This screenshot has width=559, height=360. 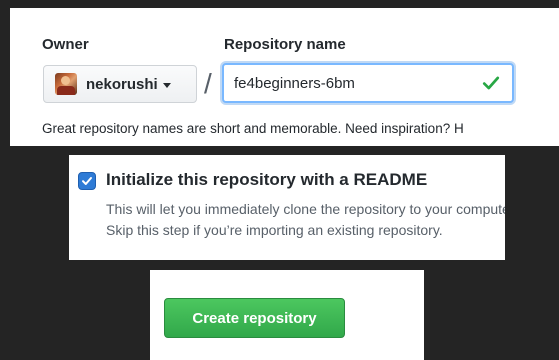 What do you see at coordinates (65, 44) in the screenshot?
I see `owner-label: Owner` at bounding box center [65, 44].